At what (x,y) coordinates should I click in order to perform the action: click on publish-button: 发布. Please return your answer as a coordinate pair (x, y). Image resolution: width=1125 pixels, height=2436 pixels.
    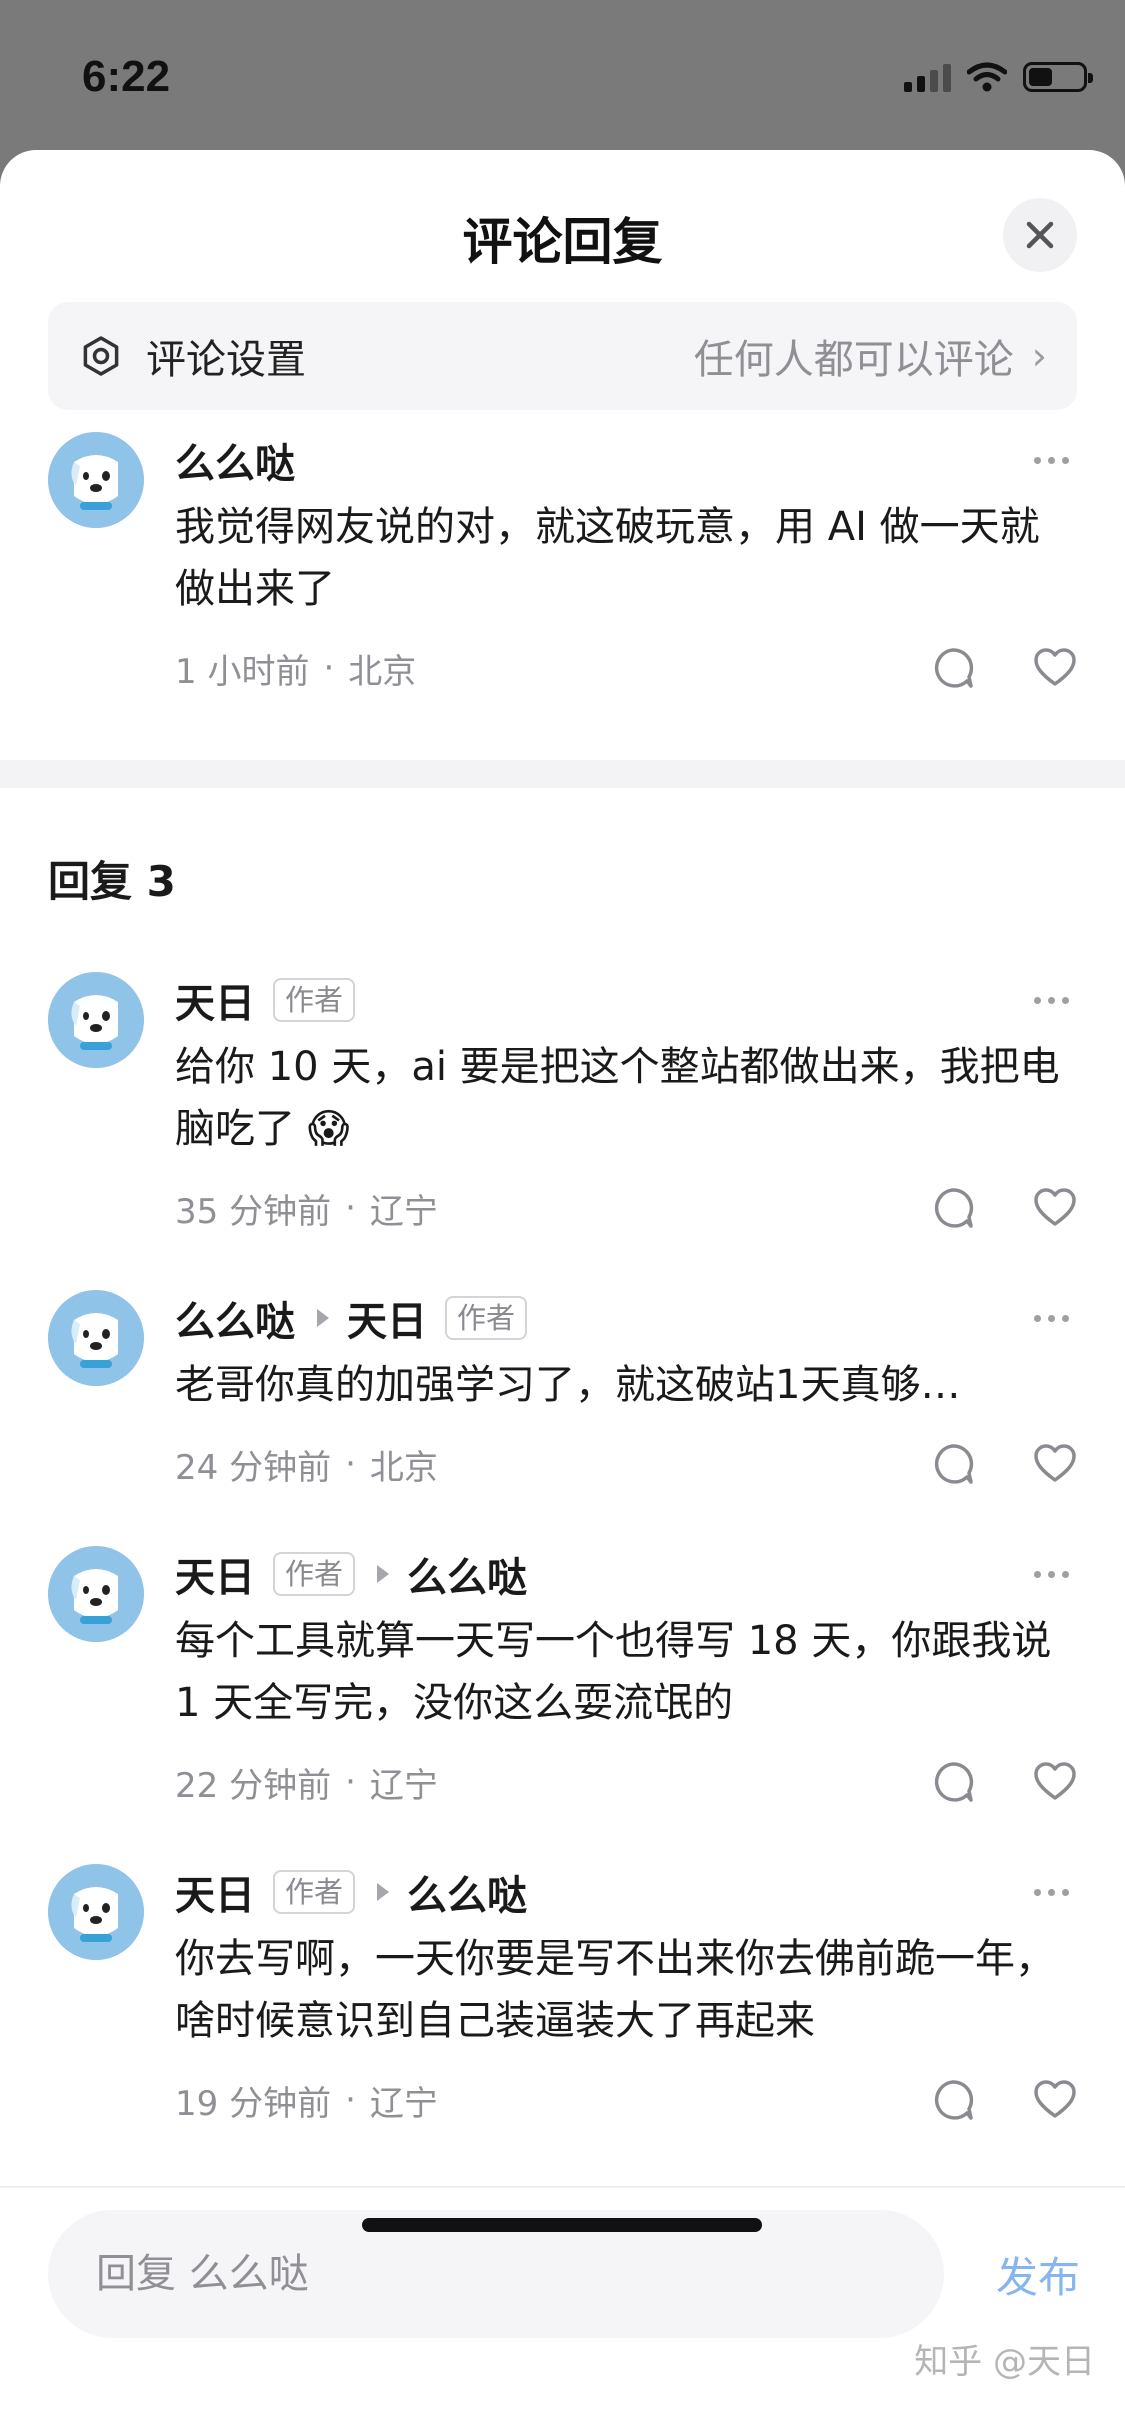
    Looking at the image, I should click on (1038, 2274).